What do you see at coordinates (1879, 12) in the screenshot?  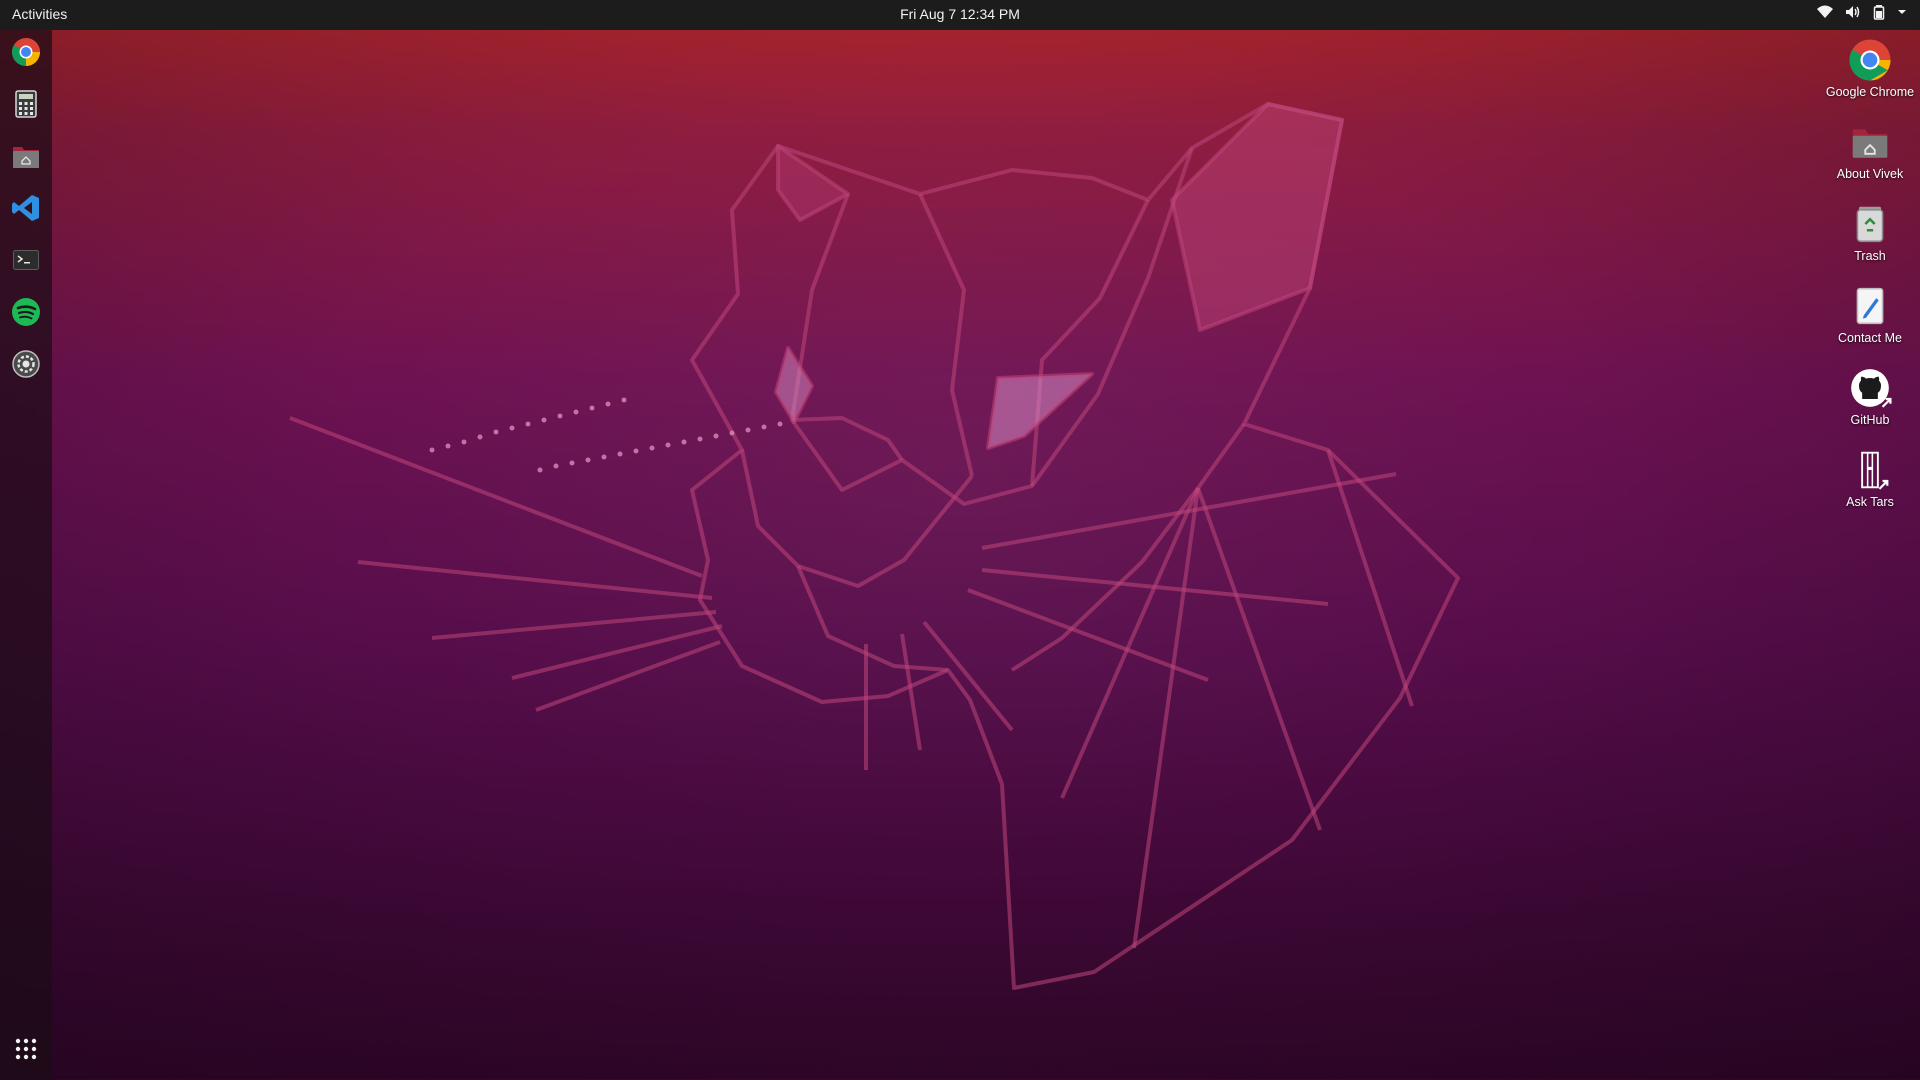 I see `battery-icon` at bounding box center [1879, 12].